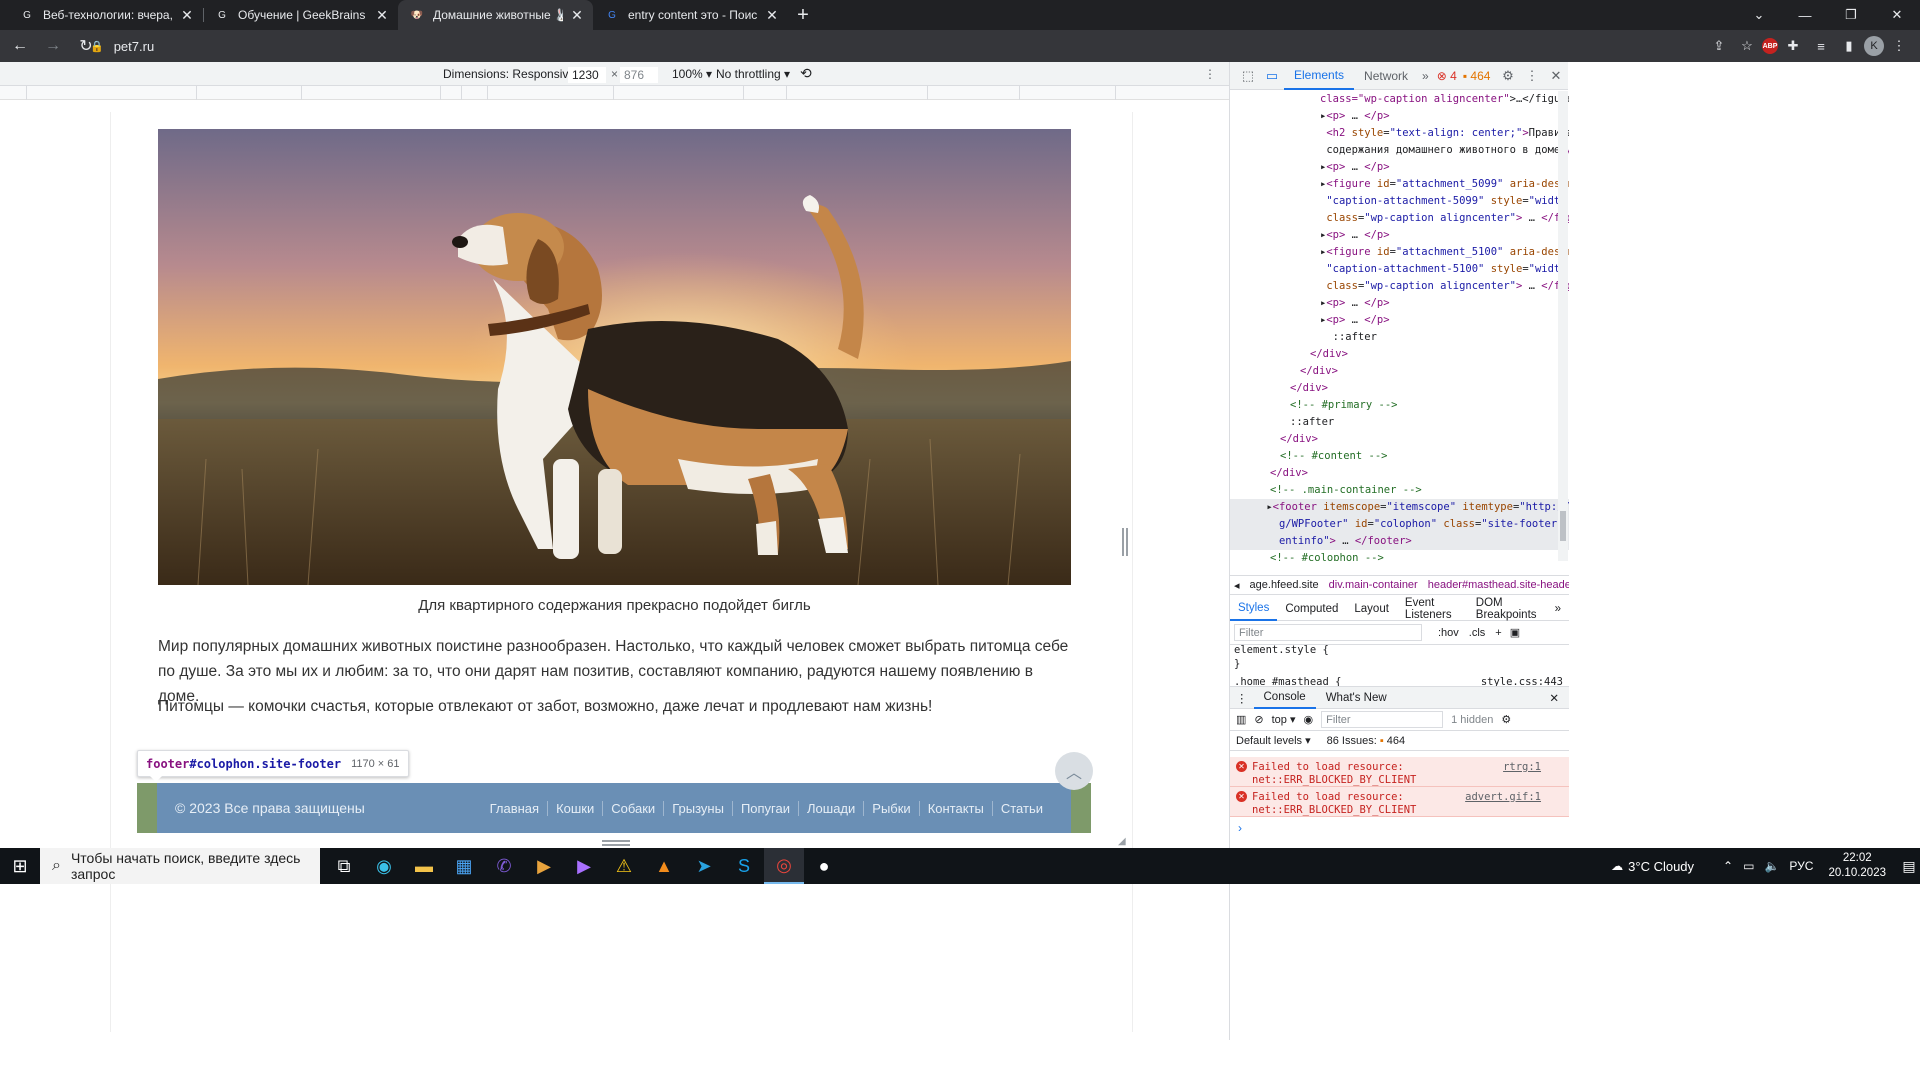 The width and height of the screenshot is (1920, 1080). Describe the element at coordinates (830, 808) in the screenshot. I see `footer-link: Лошади` at that location.